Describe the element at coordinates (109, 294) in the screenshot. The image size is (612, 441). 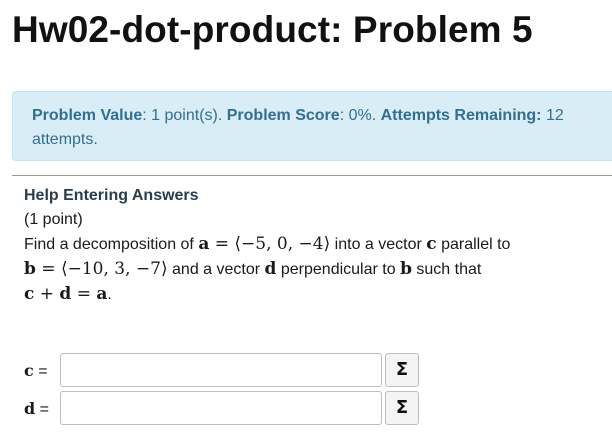
I see `equation-end: .` at that location.